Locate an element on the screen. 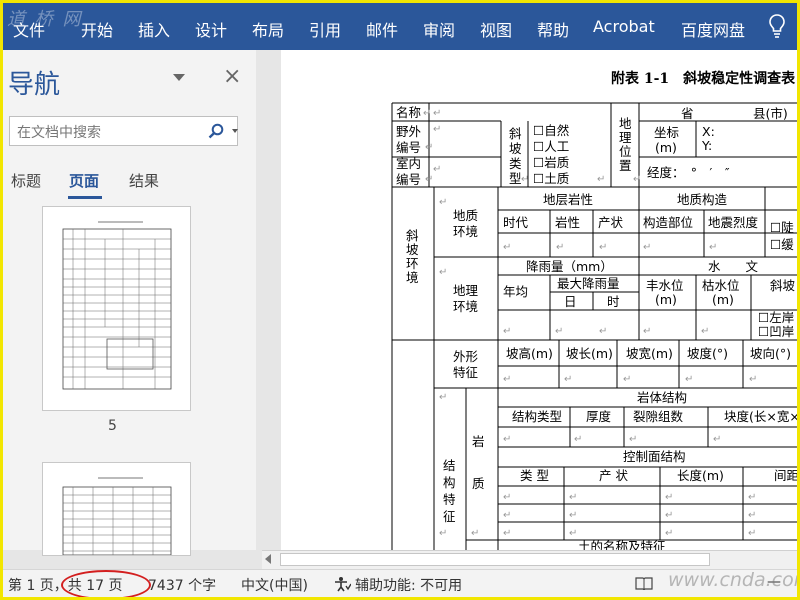  tab-references: 引用 is located at coordinates (325, 29).